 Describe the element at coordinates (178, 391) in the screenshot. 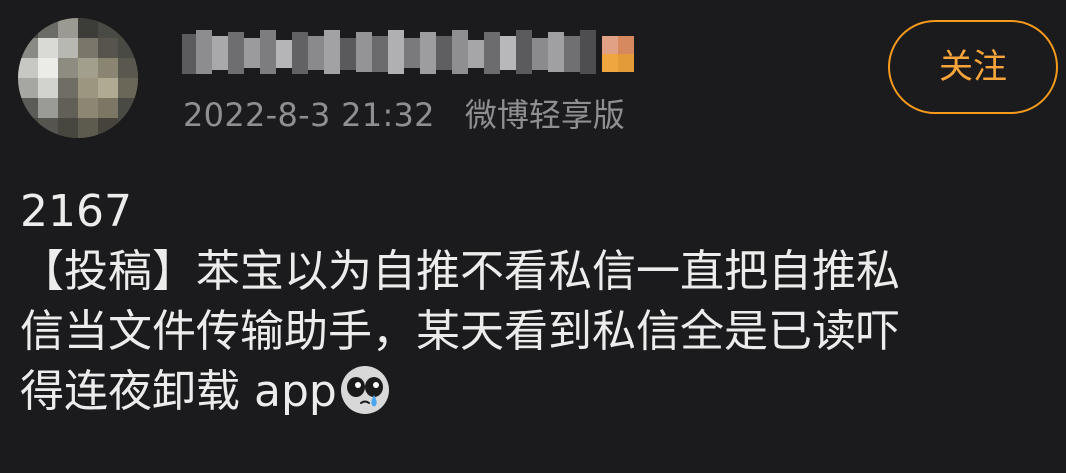

I see `content-line-text: 得连夜卸载 app` at that location.